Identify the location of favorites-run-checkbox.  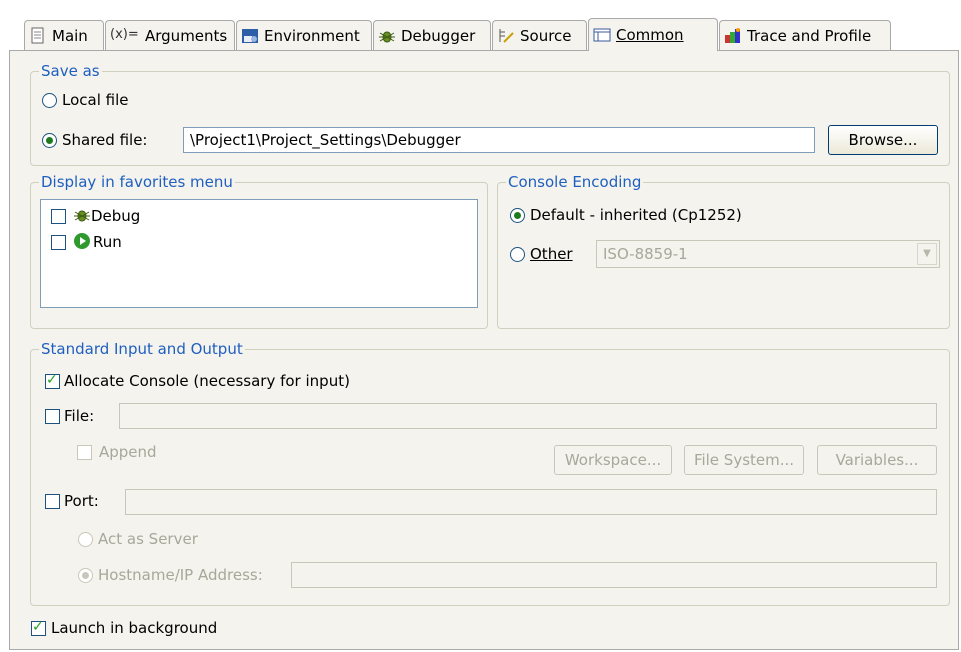
(58, 242).